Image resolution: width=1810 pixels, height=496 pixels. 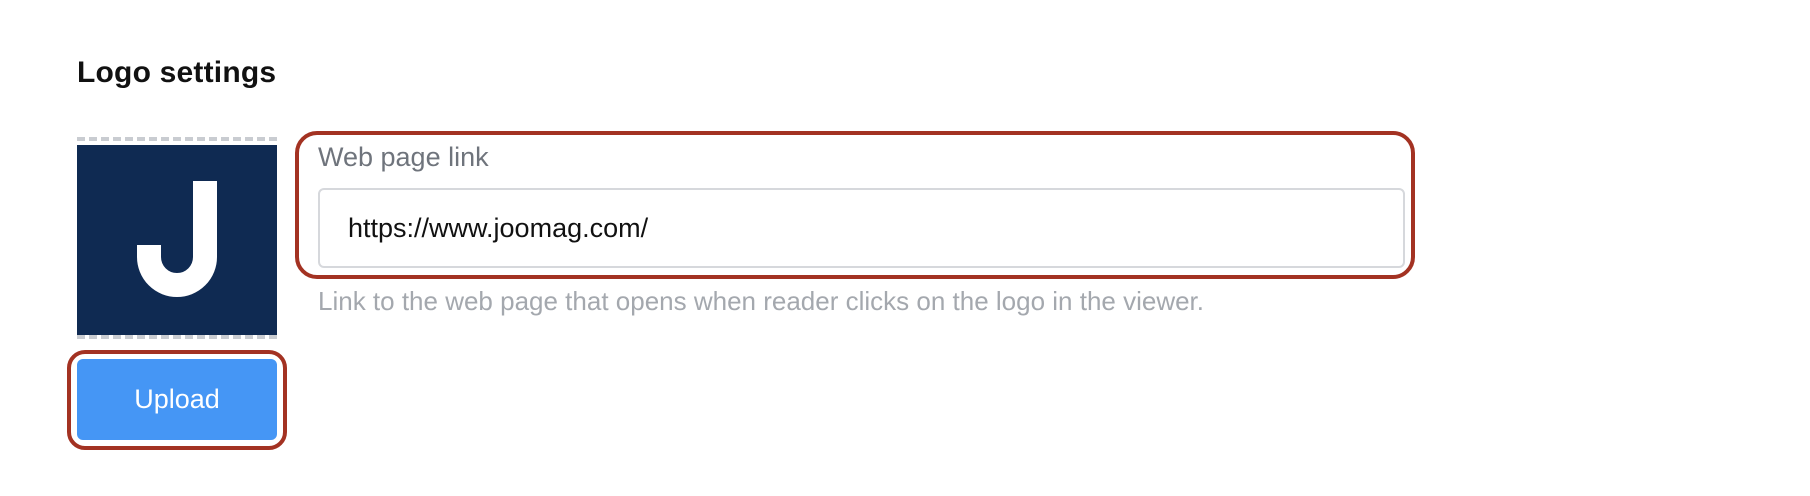 I want to click on letter-j-logo-icon, so click(x=177, y=239).